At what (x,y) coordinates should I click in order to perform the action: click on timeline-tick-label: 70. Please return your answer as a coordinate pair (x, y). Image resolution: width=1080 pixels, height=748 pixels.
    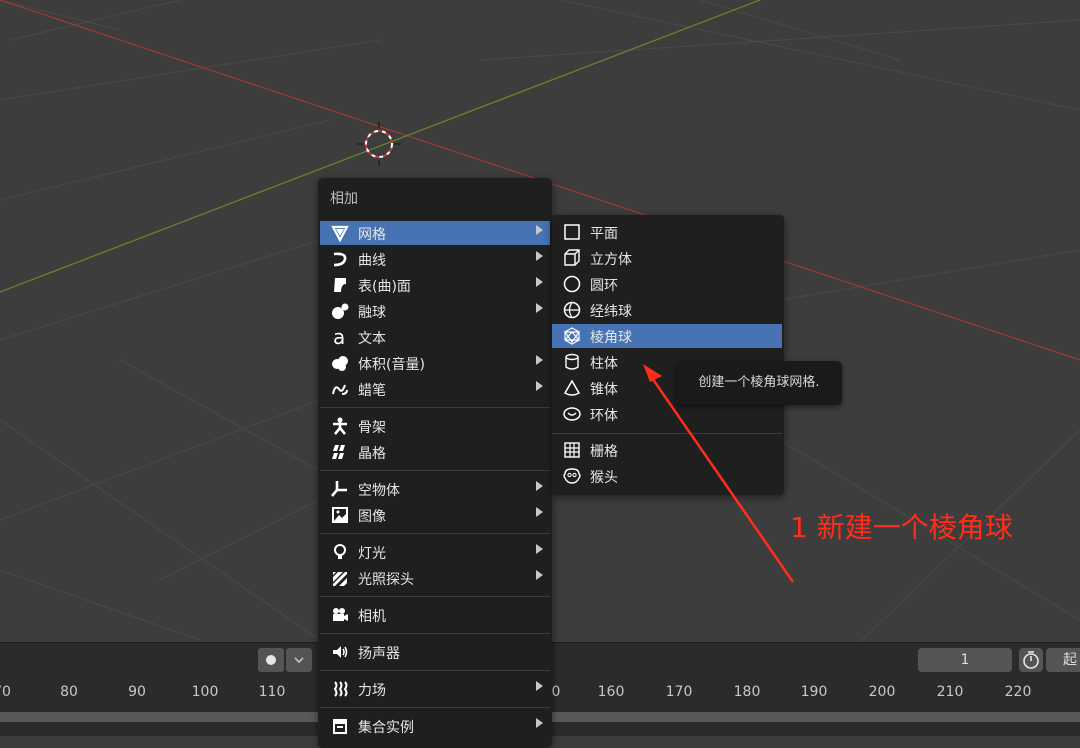
    Looking at the image, I should click on (5, 692).